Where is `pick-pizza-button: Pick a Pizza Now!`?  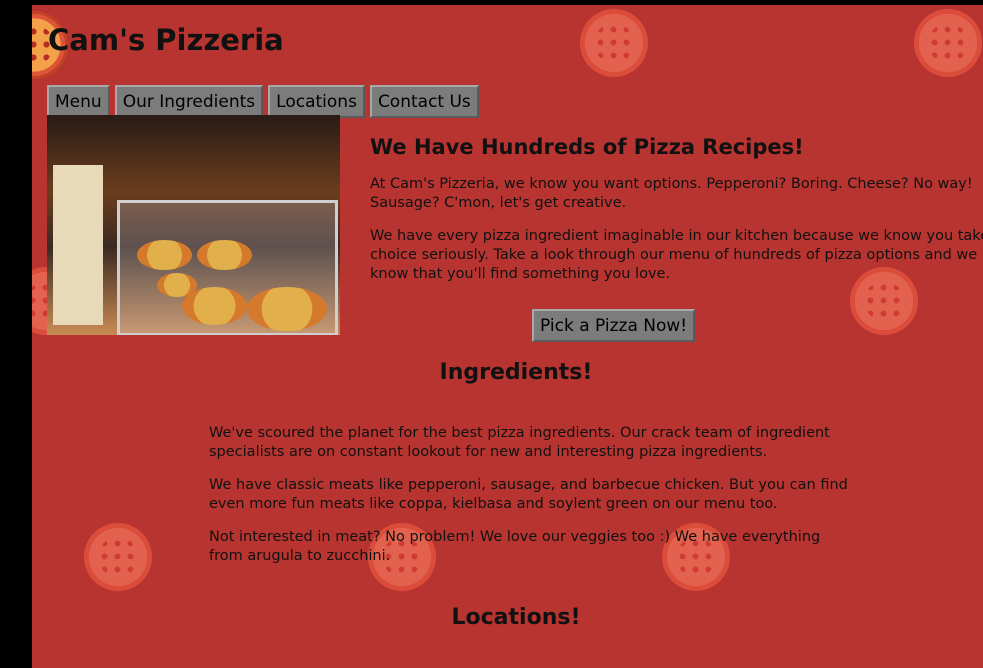
pick-pizza-button: Pick a Pizza Now! is located at coordinates (614, 325).